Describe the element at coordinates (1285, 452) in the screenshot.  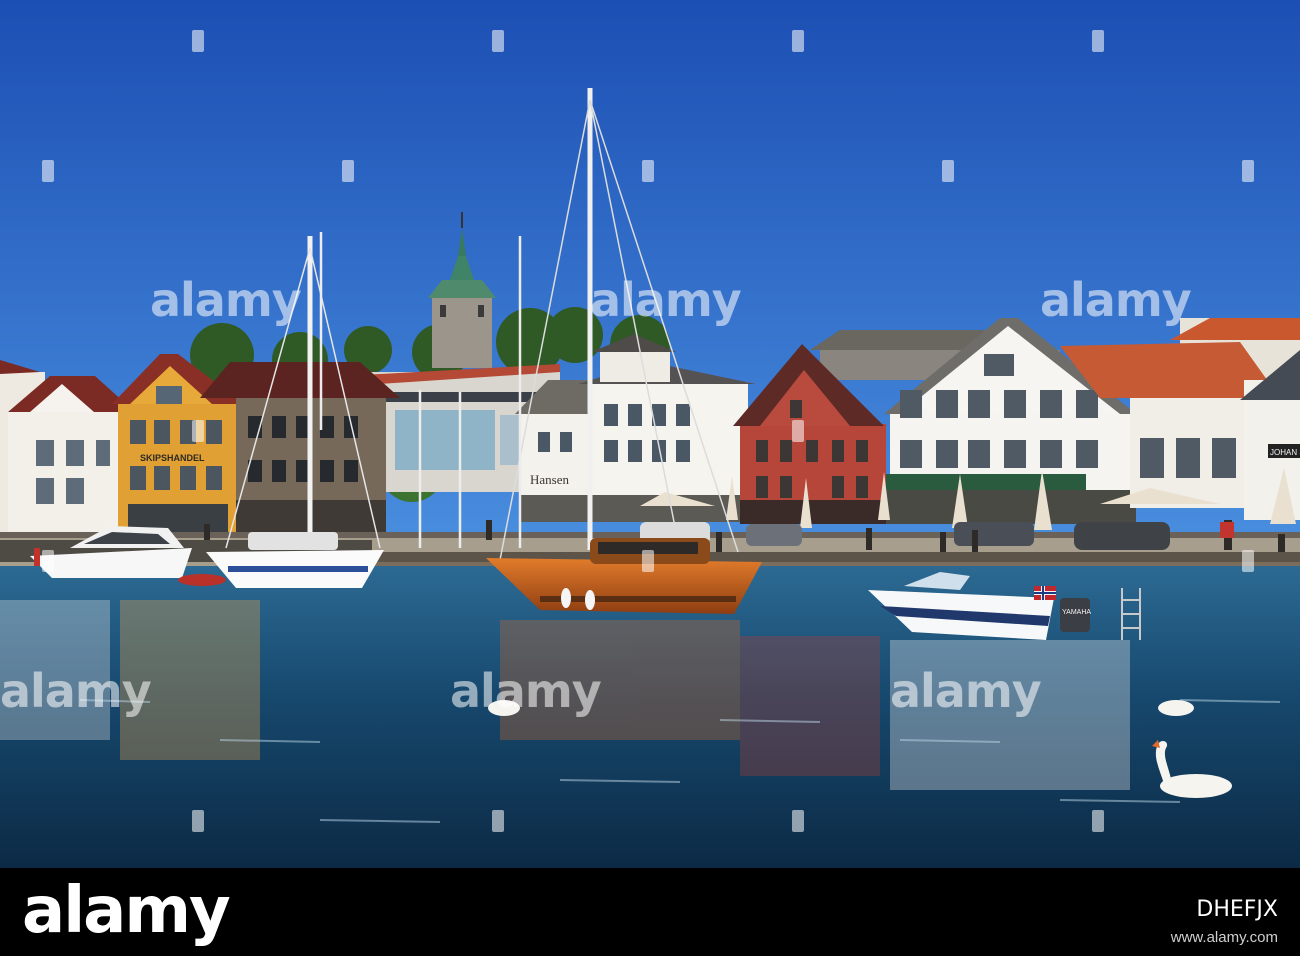
I see `street-sign: JOHAN S` at that location.